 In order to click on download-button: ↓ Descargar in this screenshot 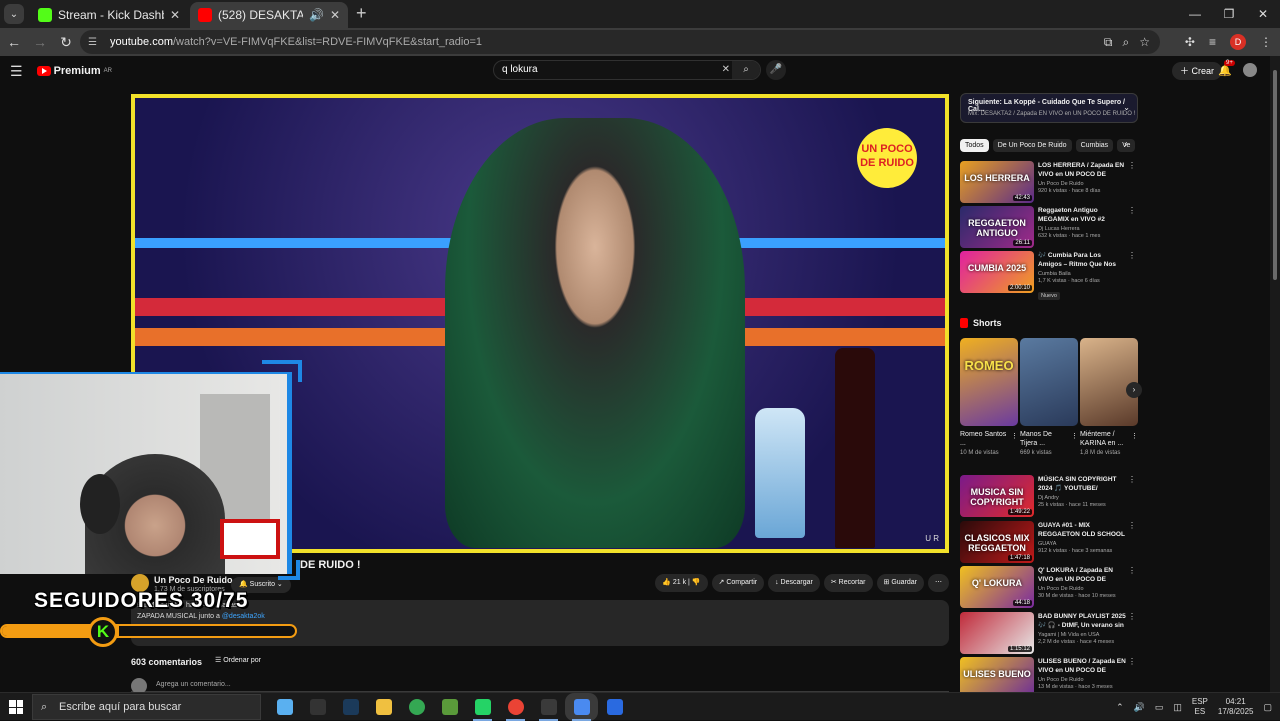, I will do `click(794, 583)`.